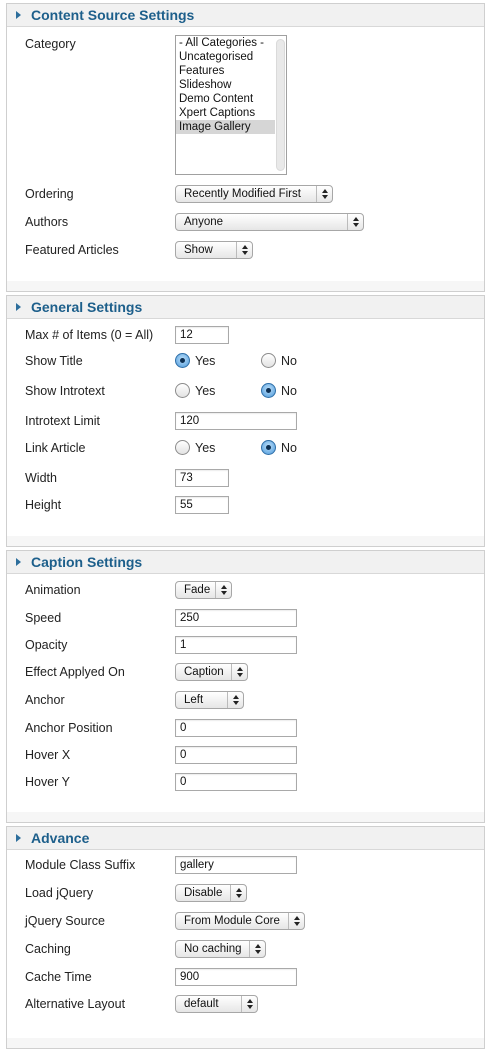  I want to click on category-option: Xpert Captions, so click(225, 113).